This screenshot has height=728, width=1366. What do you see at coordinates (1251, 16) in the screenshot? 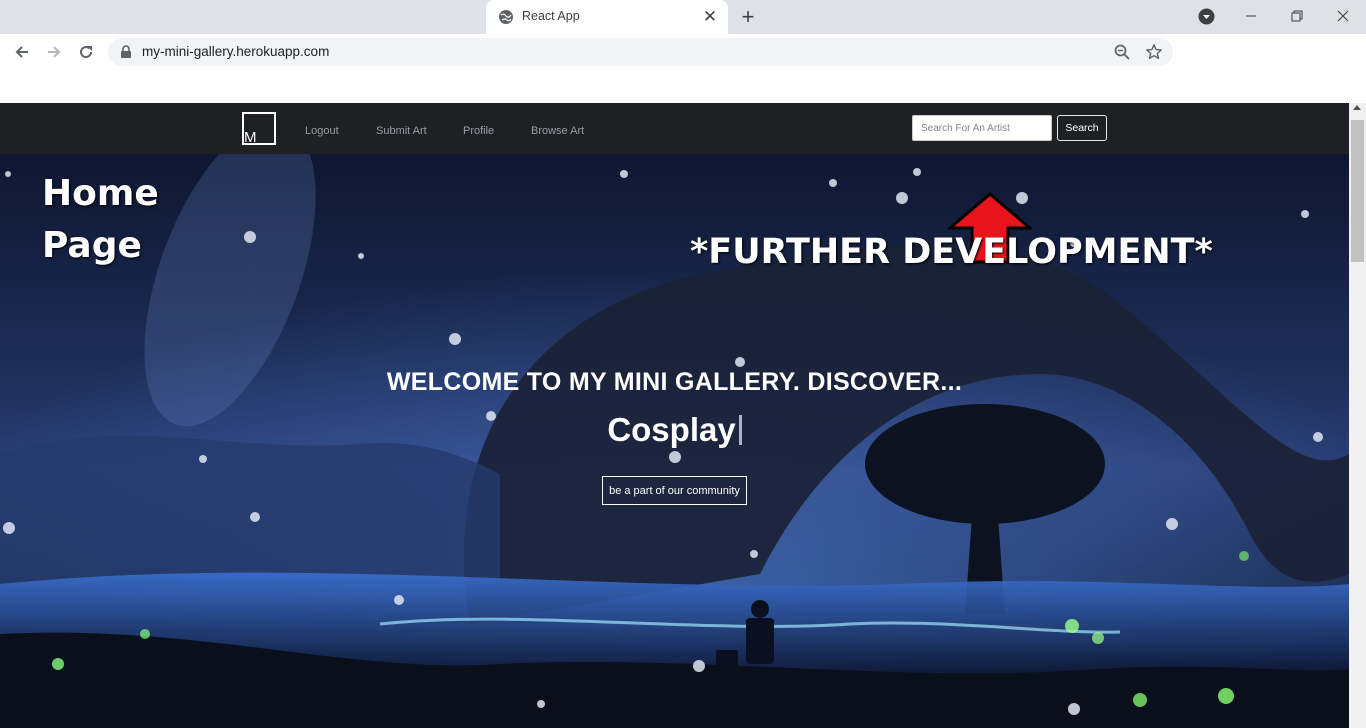
I see `minimize-icon` at bounding box center [1251, 16].